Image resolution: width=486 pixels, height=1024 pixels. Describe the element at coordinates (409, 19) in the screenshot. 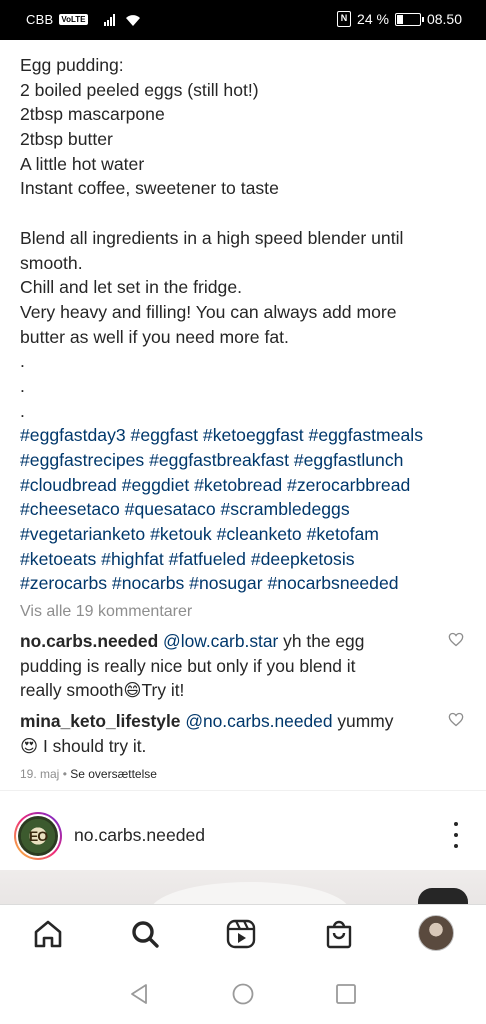

I see `battery-icon` at that location.